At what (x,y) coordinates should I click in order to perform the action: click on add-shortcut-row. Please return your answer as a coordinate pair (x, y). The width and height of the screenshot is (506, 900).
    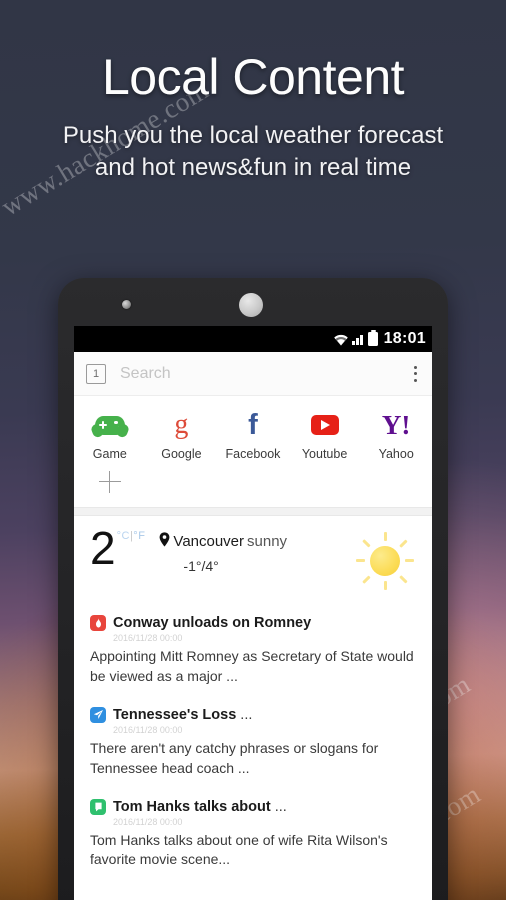
    Looking at the image, I should click on (253, 486).